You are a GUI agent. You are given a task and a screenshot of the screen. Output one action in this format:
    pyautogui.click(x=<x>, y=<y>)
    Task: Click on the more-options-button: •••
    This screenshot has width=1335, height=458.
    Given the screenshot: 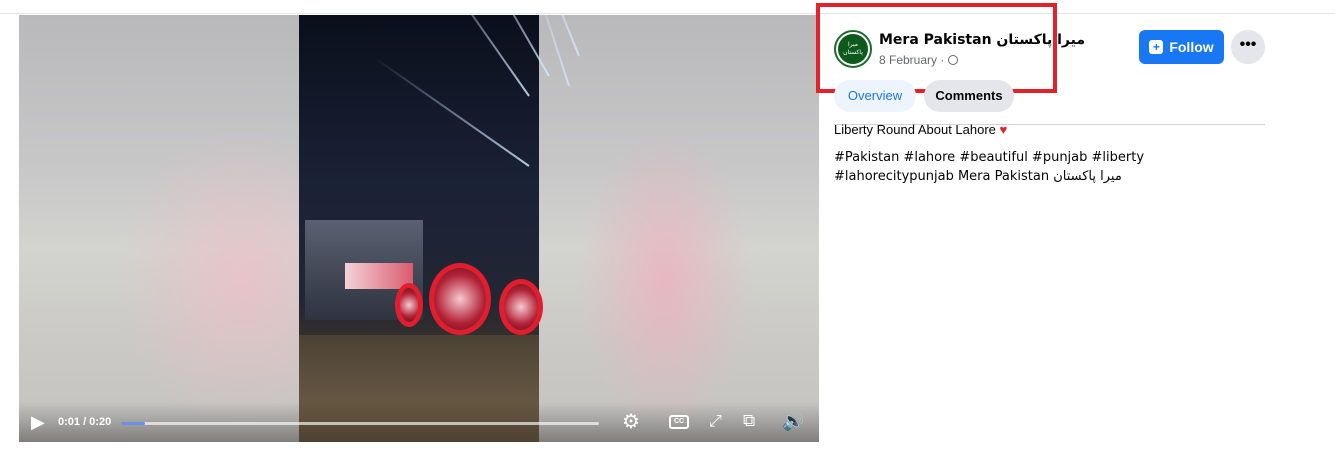 What is the action you would take?
    pyautogui.click(x=1248, y=47)
    